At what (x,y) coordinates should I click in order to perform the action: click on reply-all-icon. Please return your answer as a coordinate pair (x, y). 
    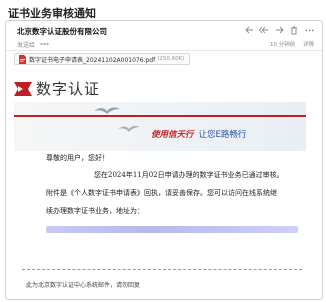
    Looking at the image, I should click on (264, 30).